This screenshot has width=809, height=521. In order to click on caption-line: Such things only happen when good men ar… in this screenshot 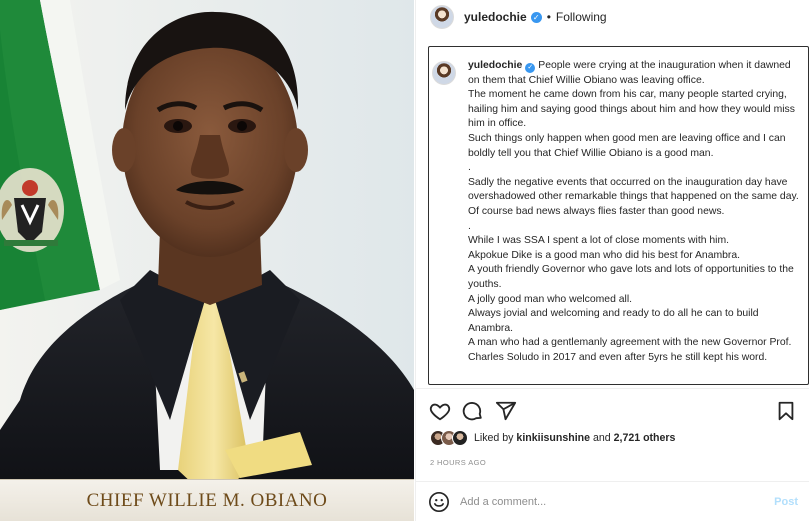, I will do `click(627, 145)`.